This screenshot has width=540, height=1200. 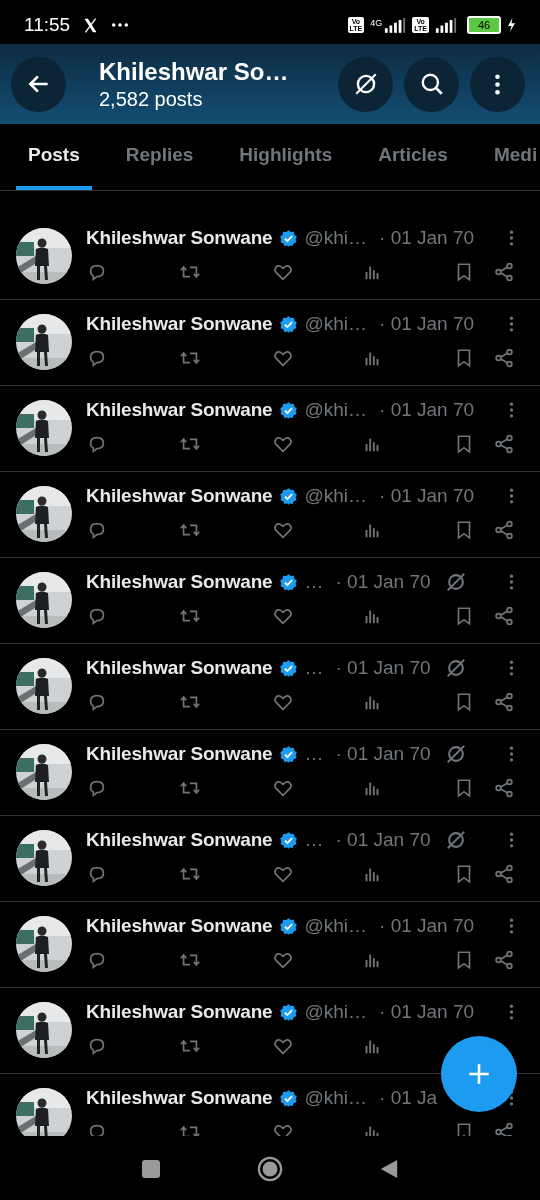 I want to click on network-type: 4G, so click(x=376, y=23).